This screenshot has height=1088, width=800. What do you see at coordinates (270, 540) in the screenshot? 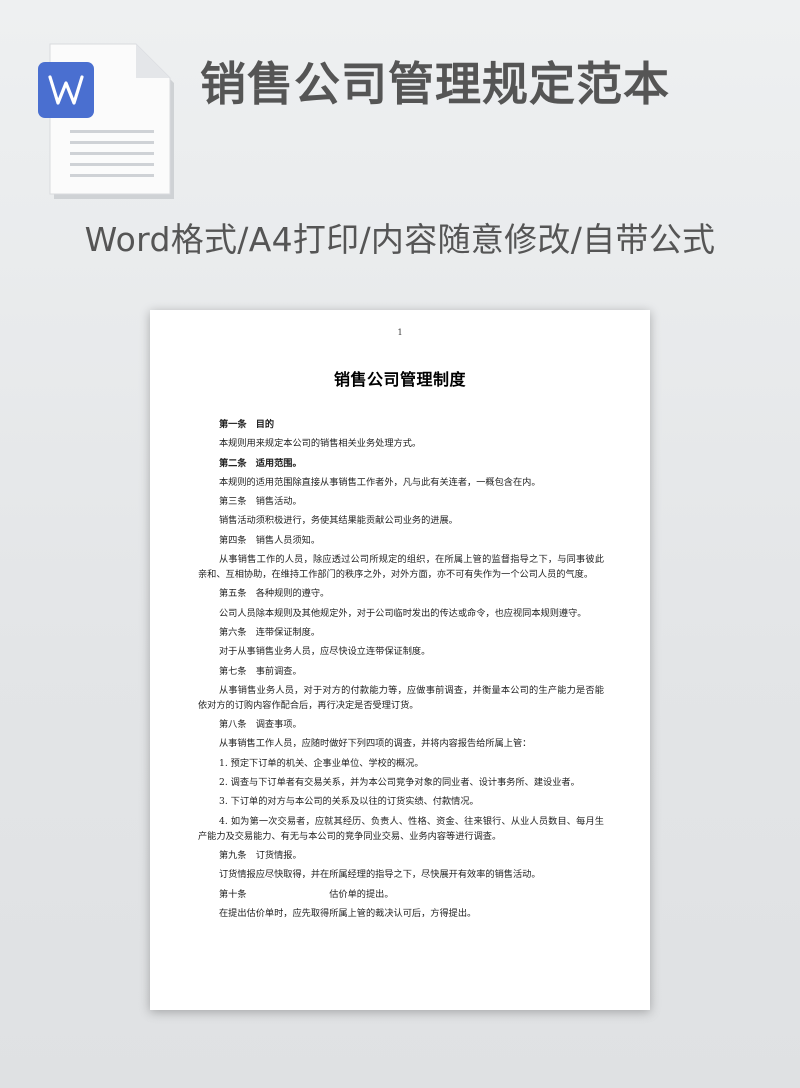
I see `paragraph: 第四条 销售人员须知。` at bounding box center [270, 540].